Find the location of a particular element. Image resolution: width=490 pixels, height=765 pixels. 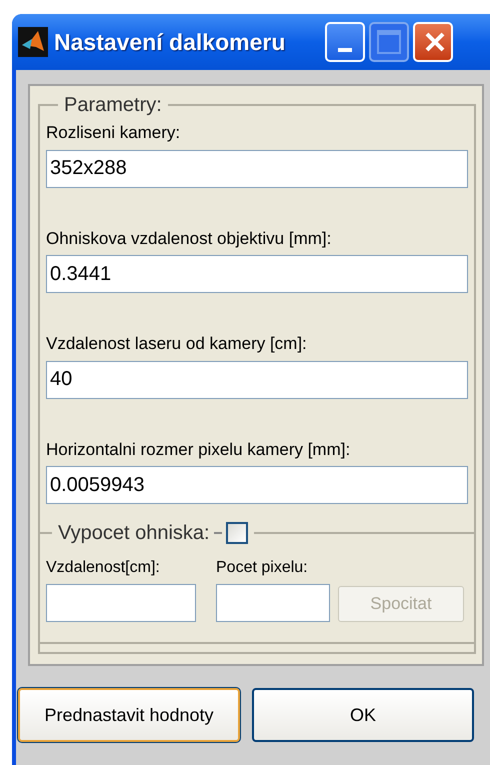

field-label: Horizontalni rozmer pixelu kamery [mm]: is located at coordinates (199, 449).